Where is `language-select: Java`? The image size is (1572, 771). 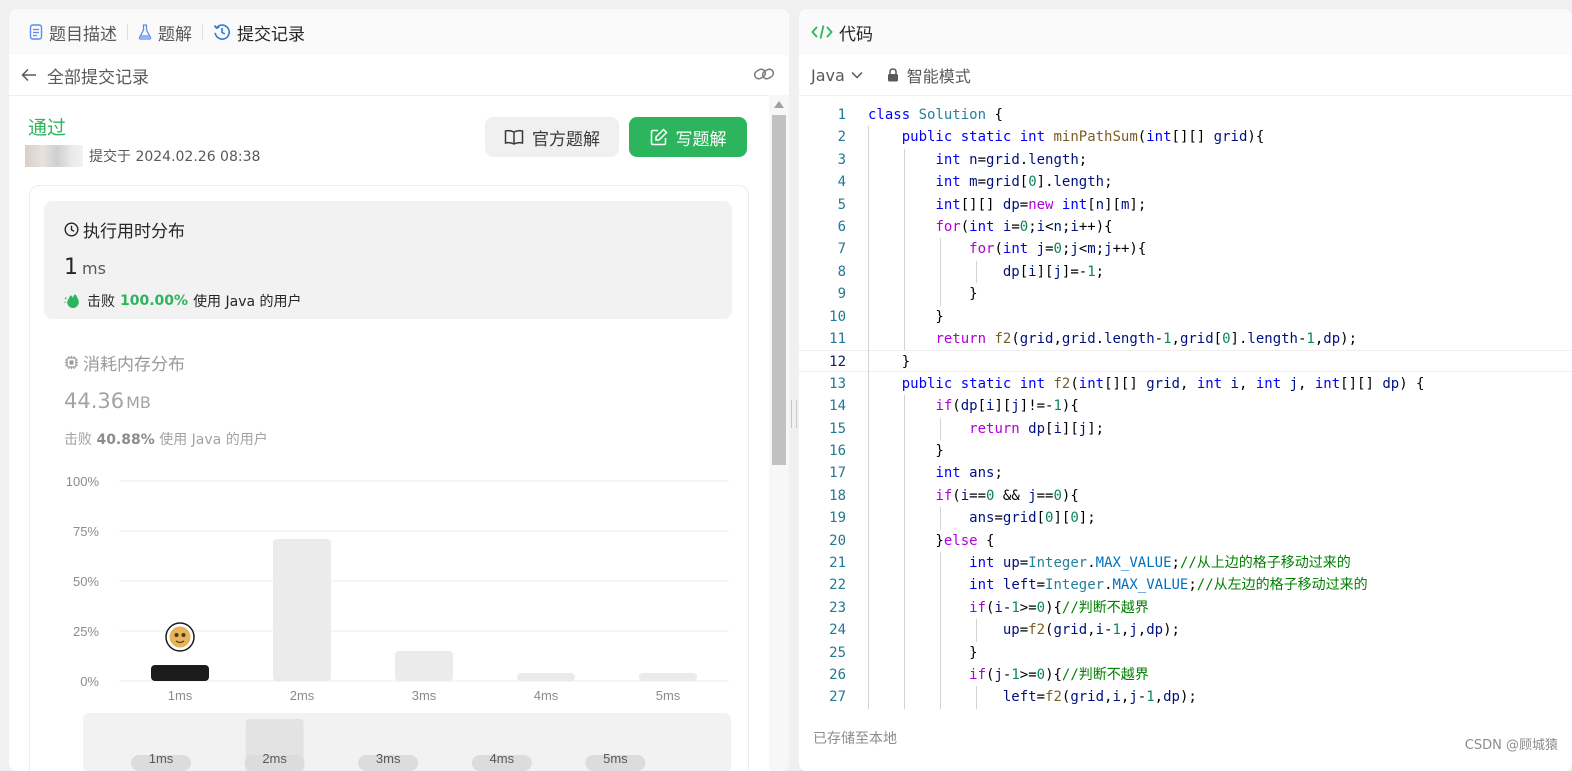 language-select: Java is located at coordinates (837, 75).